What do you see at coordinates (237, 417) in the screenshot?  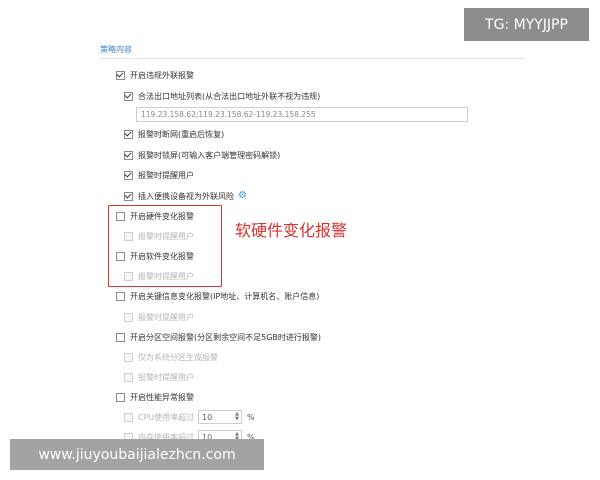 I see `spinner-icon: ▲▼` at bounding box center [237, 417].